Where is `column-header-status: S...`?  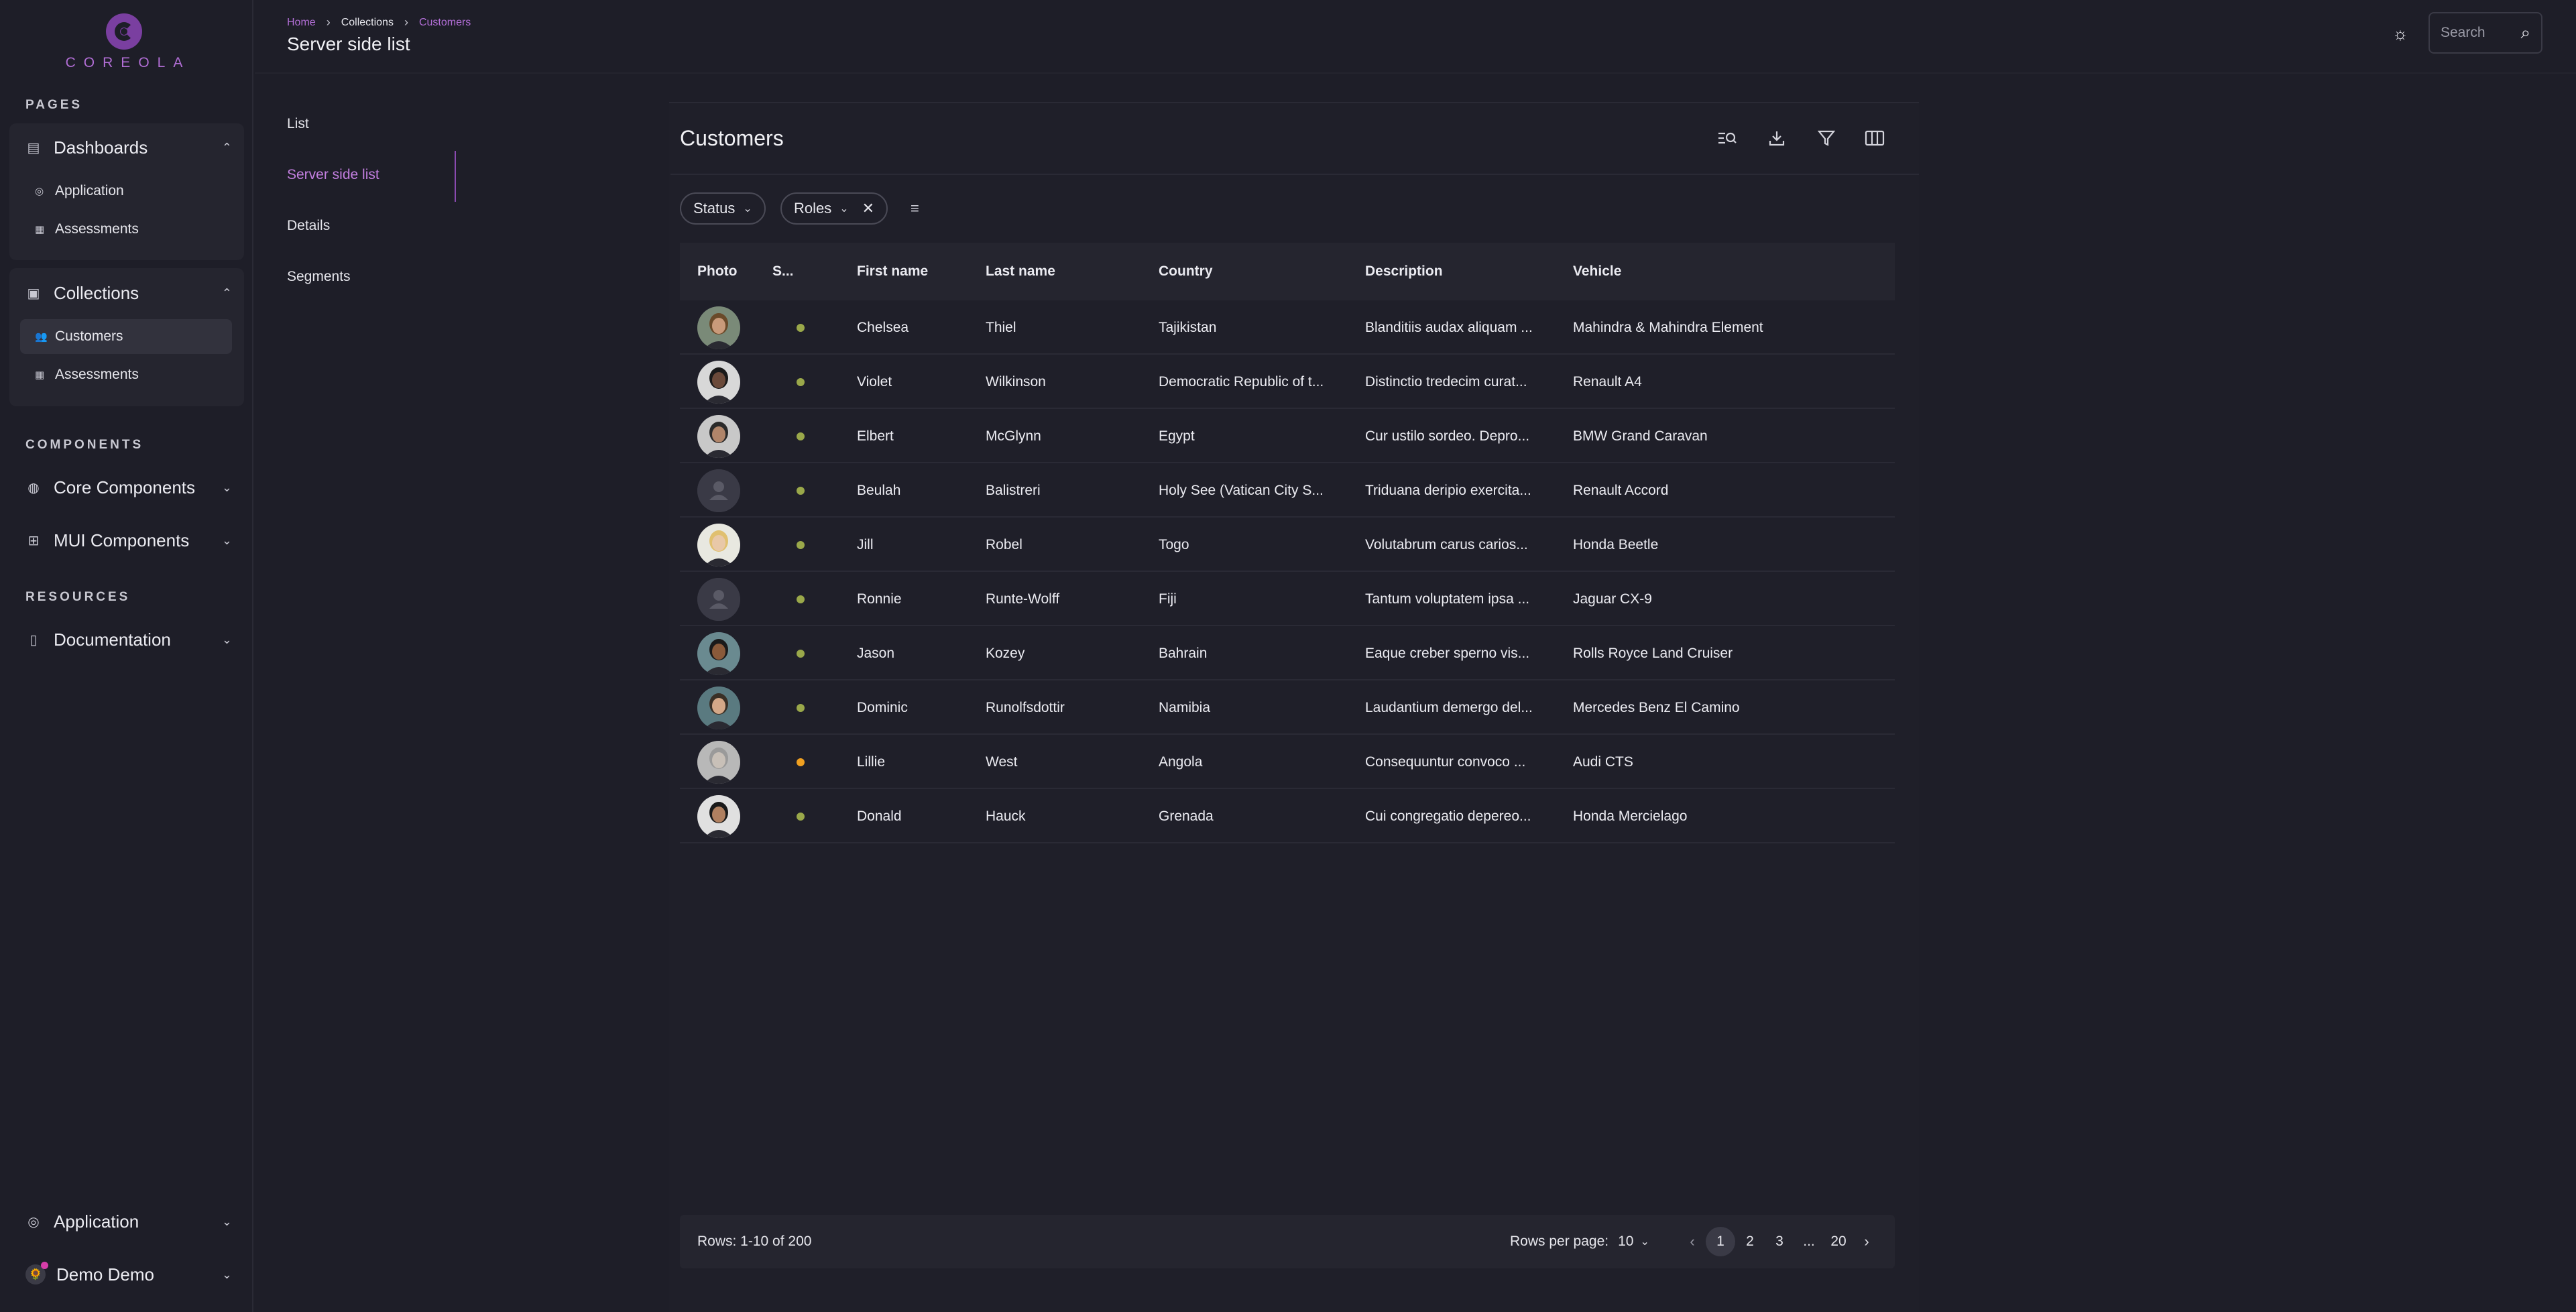 column-header-status: S... is located at coordinates (783, 271).